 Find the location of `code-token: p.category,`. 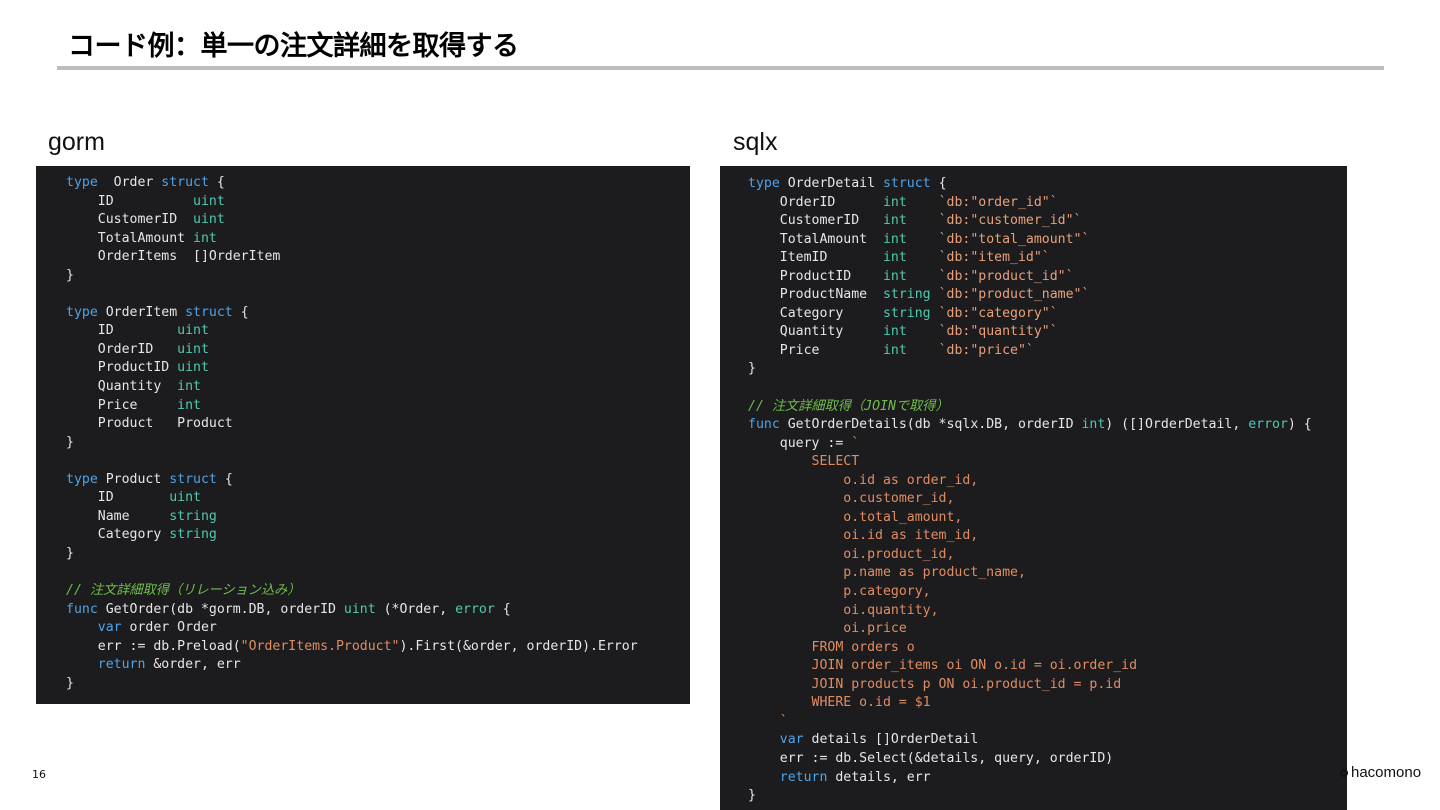

code-token: p.category, is located at coordinates (839, 592).